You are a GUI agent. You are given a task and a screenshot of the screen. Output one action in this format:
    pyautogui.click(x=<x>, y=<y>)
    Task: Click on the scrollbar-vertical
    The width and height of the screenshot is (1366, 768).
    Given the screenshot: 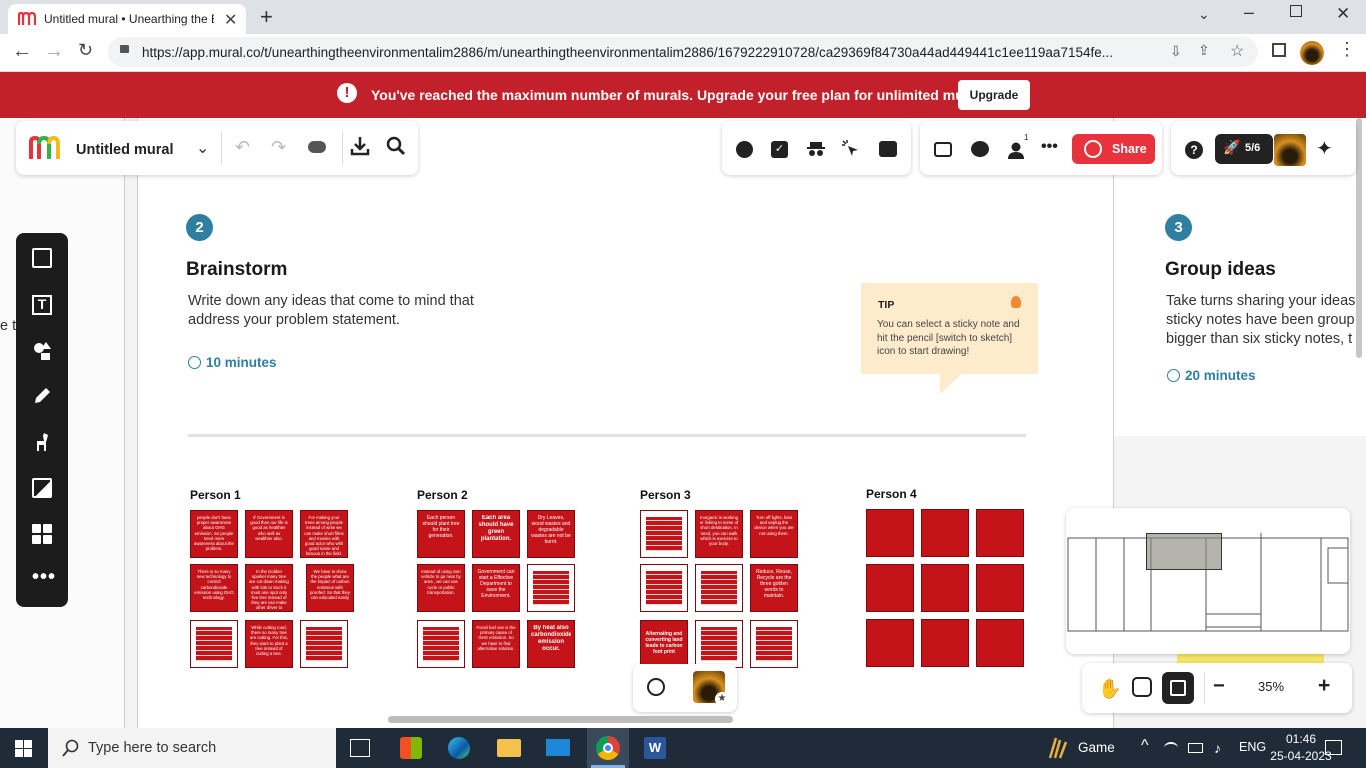 What is the action you would take?
    pyautogui.click(x=1361, y=423)
    